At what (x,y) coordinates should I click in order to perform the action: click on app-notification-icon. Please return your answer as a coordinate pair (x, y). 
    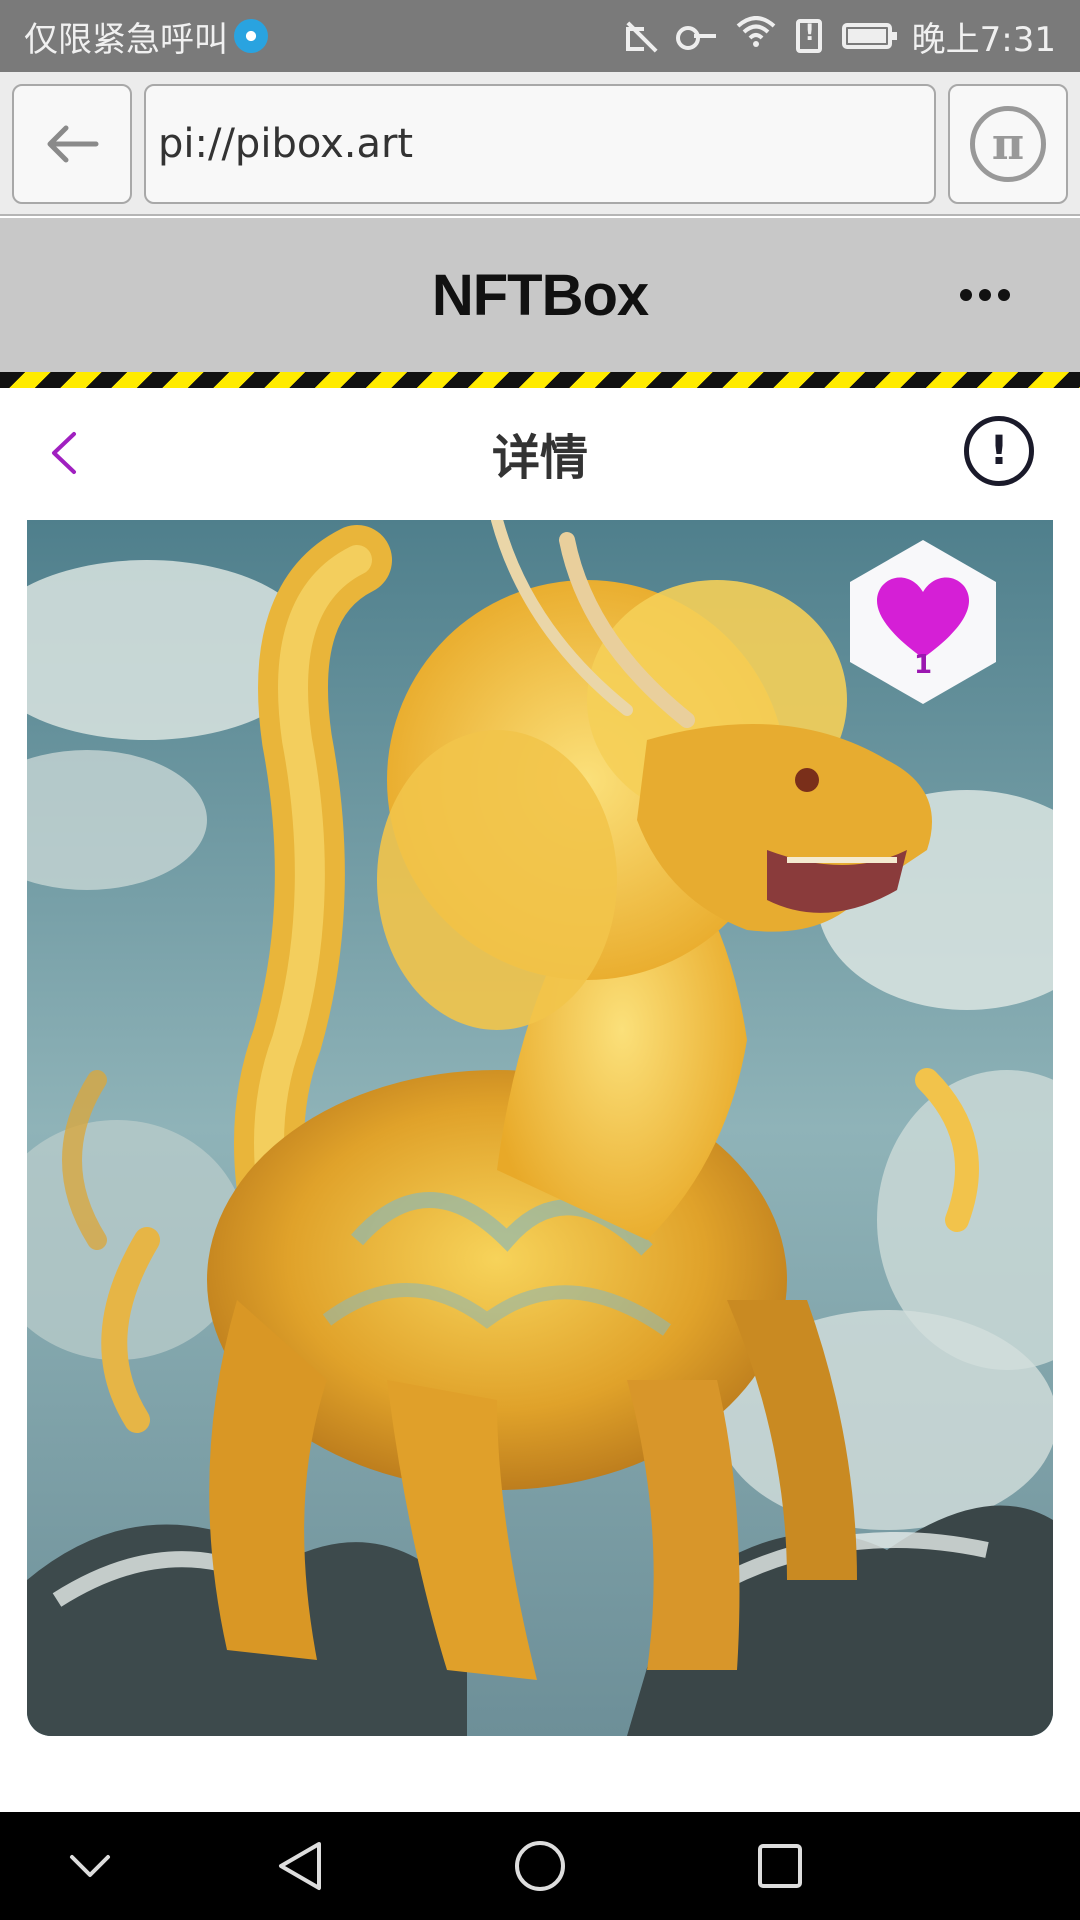
    Looking at the image, I should click on (251, 36).